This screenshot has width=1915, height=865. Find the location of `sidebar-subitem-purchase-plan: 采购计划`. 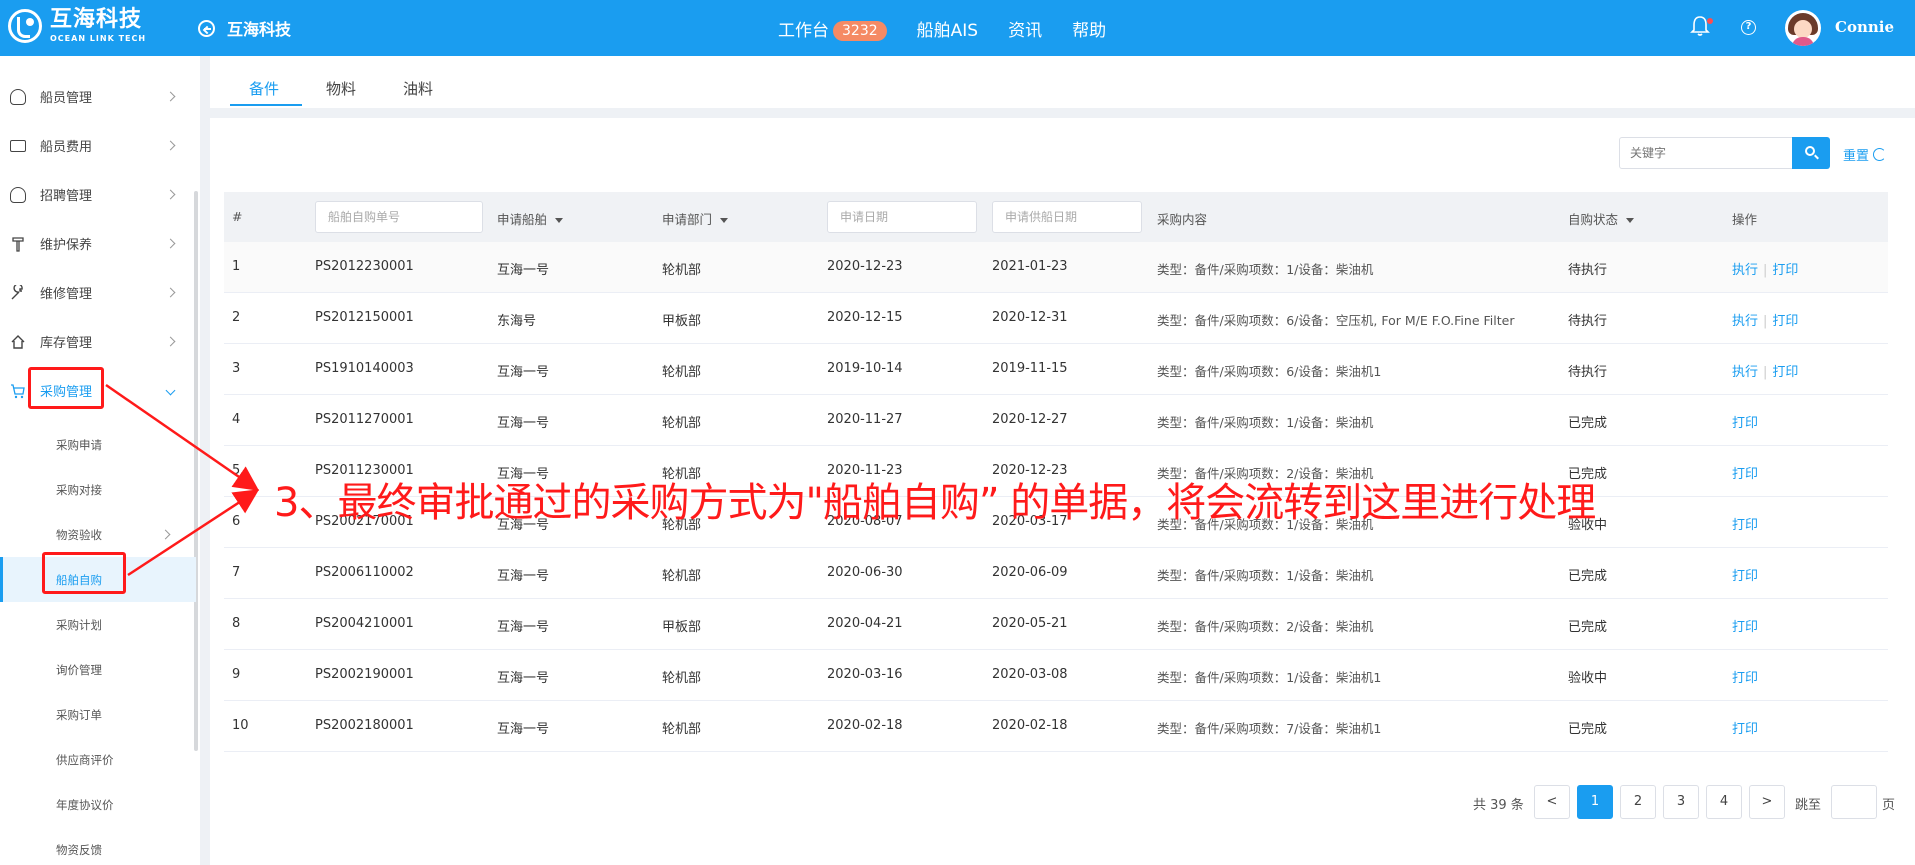

sidebar-subitem-purchase-plan: 采购计划 is located at coordinates (98, 624).